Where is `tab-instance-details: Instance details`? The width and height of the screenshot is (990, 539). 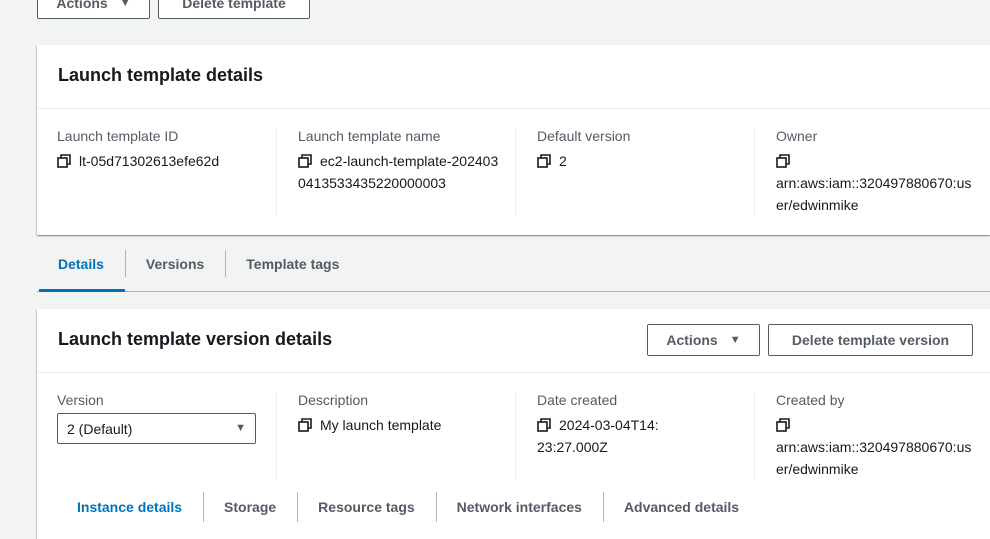 tab-instance-details: Instance details is located at coordinates (129, 507).